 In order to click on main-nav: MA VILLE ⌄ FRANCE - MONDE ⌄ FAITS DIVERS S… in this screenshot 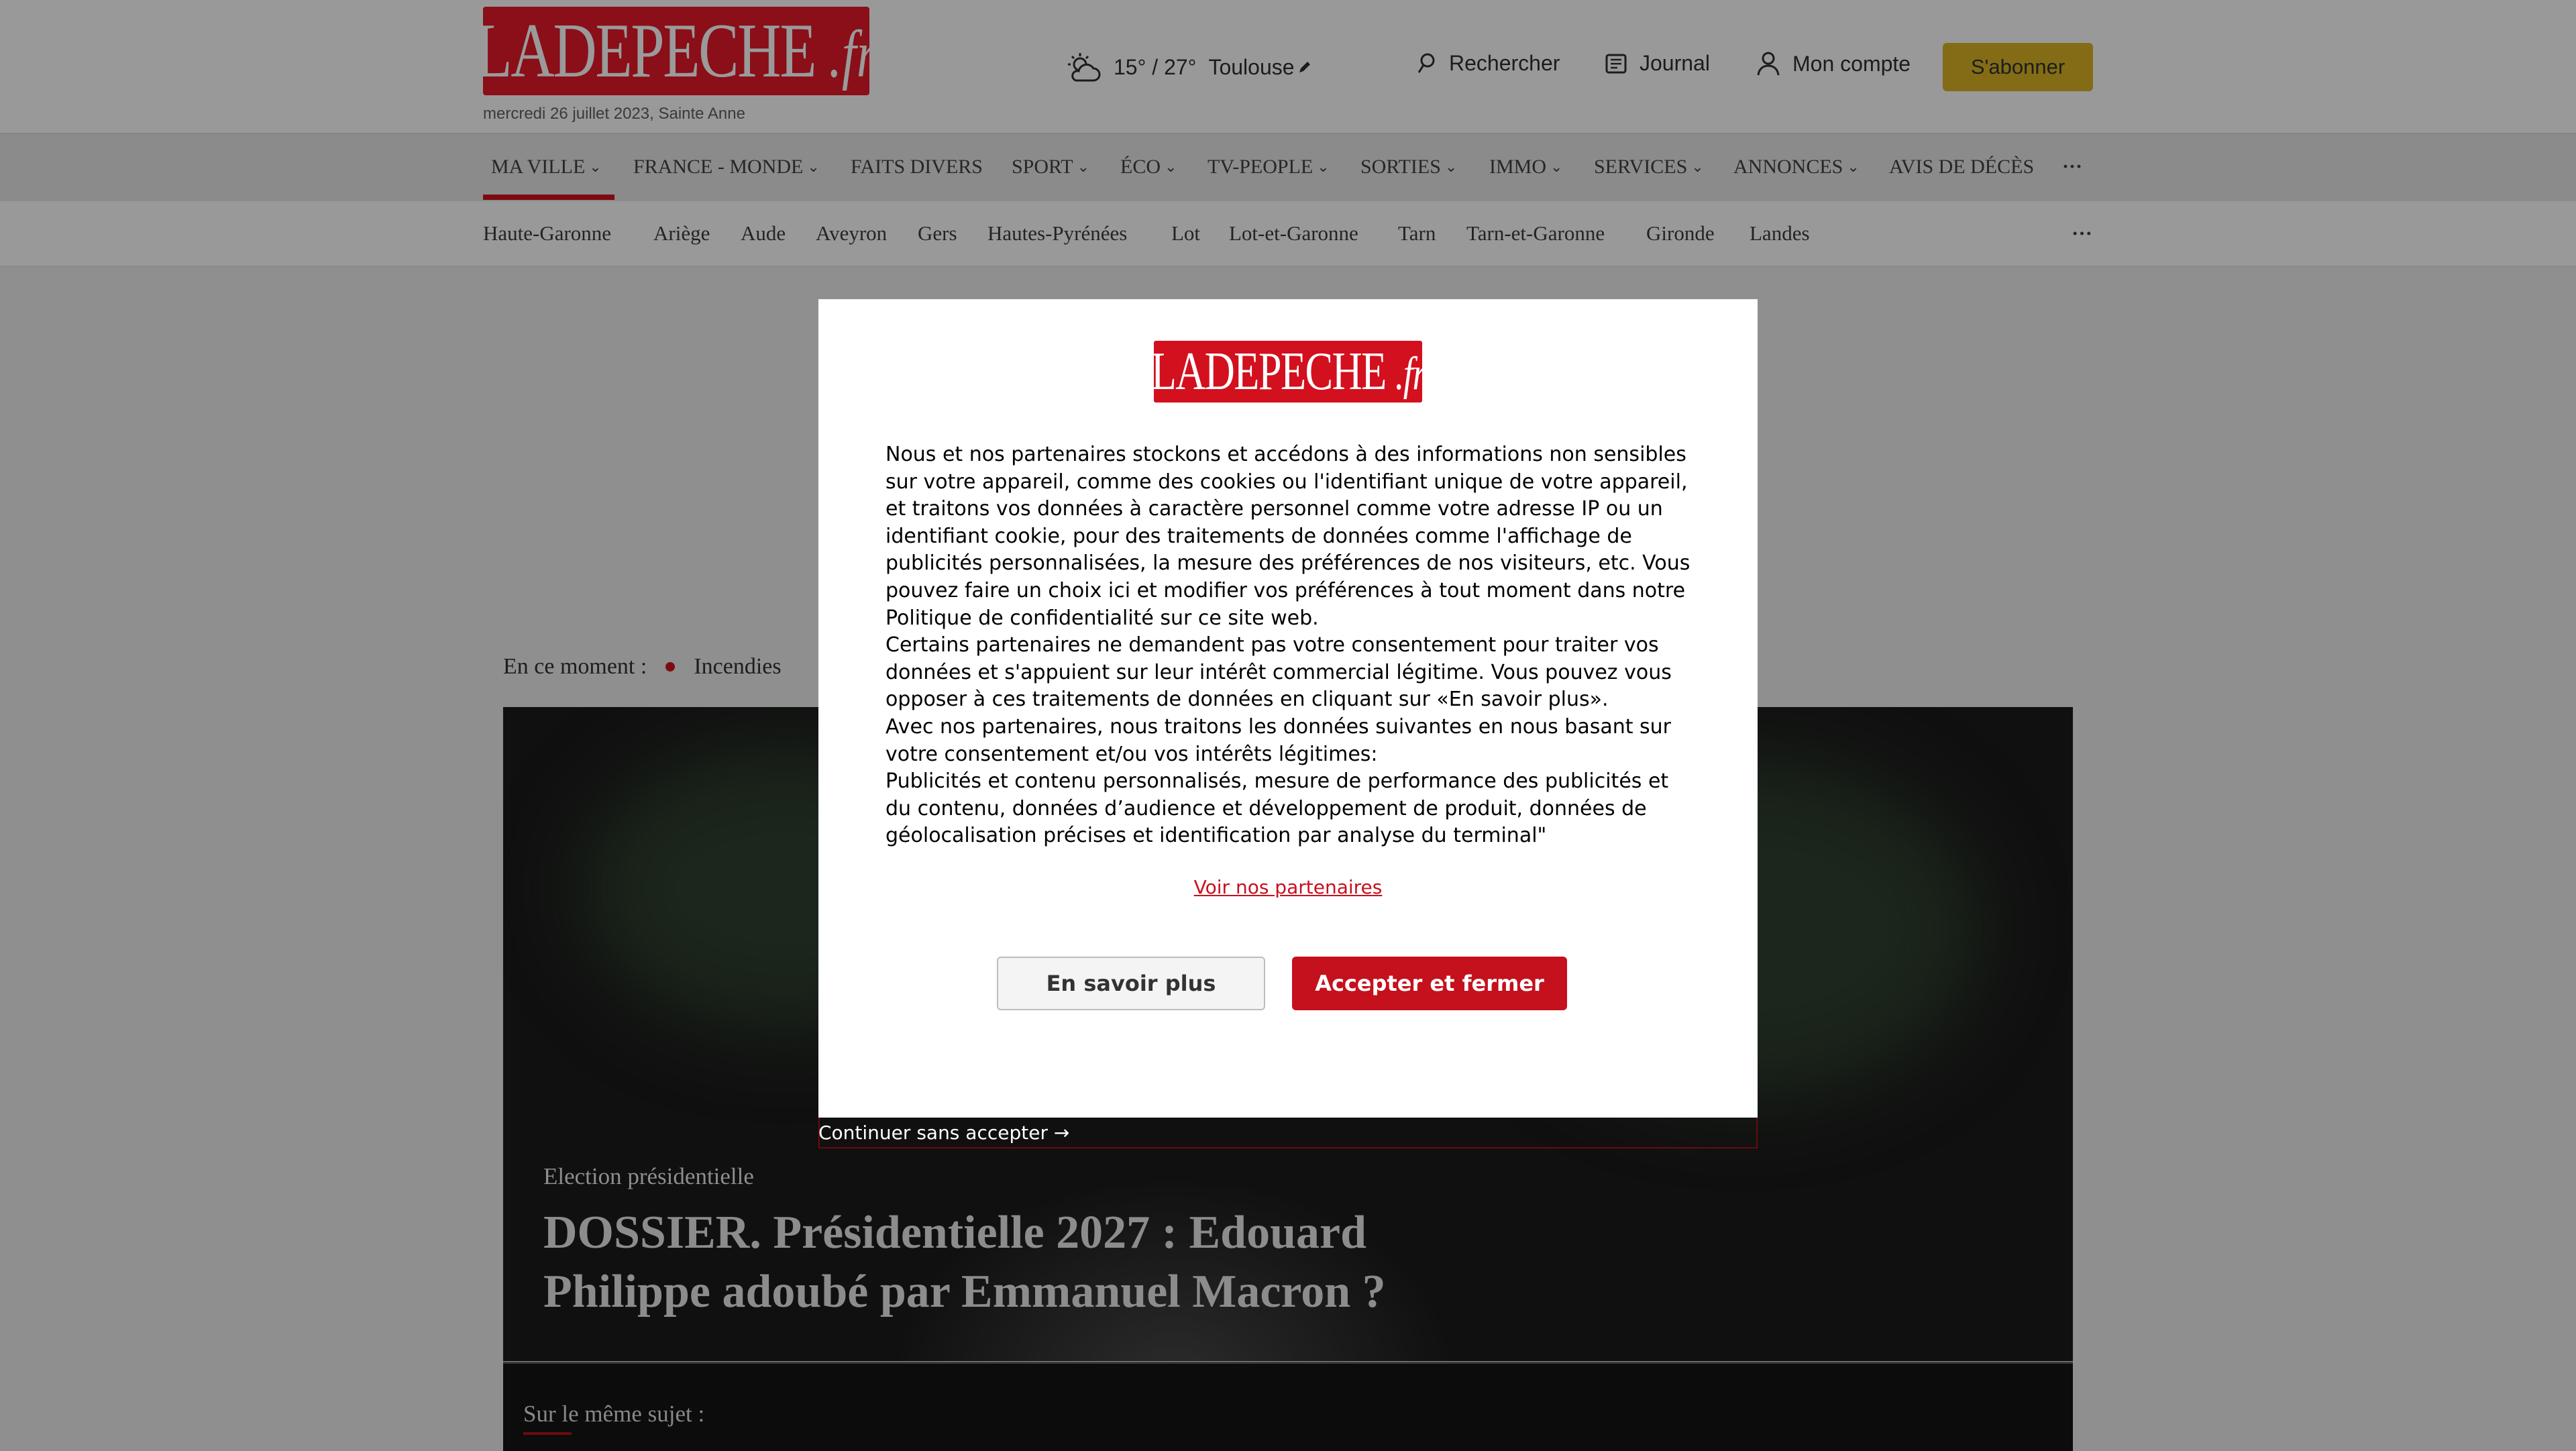, I will do `click(1288, 167)`.